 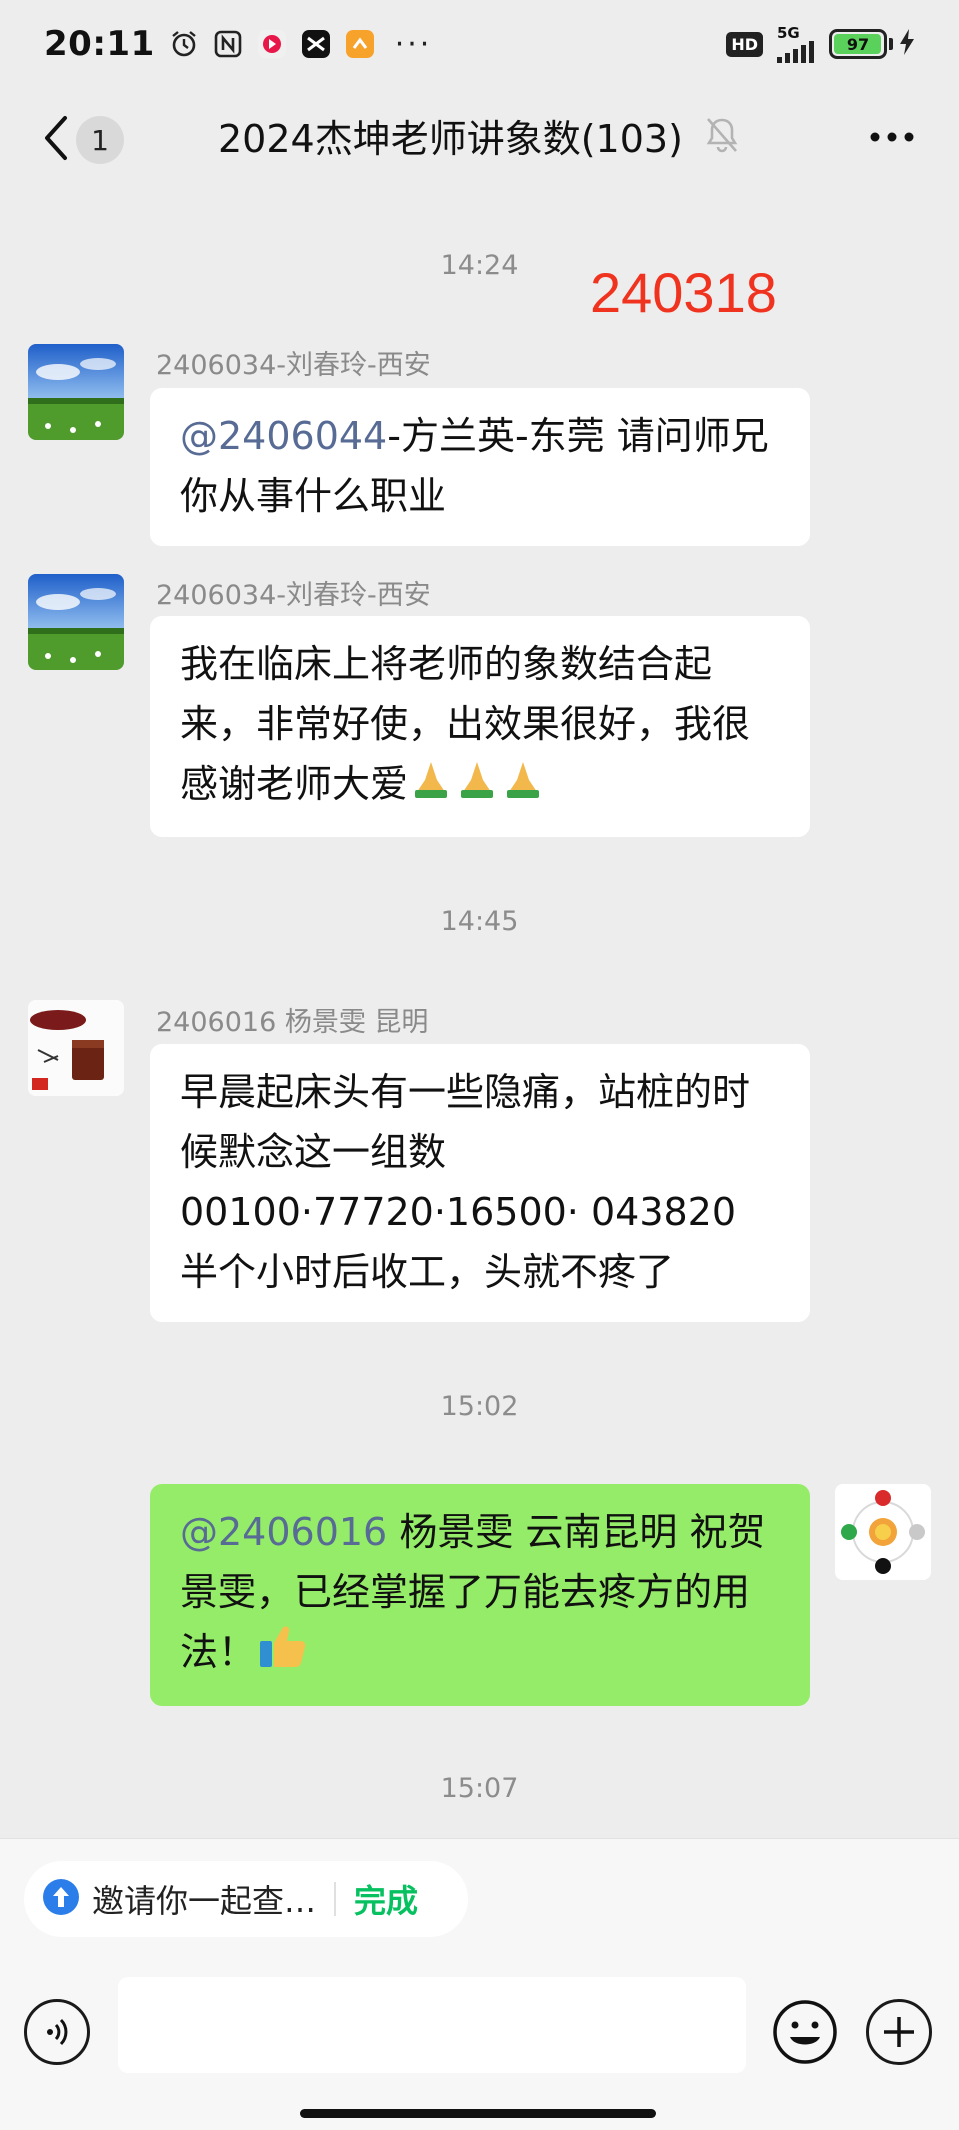 I want to click on time-label: 14:45, so click(x=479, y=921).